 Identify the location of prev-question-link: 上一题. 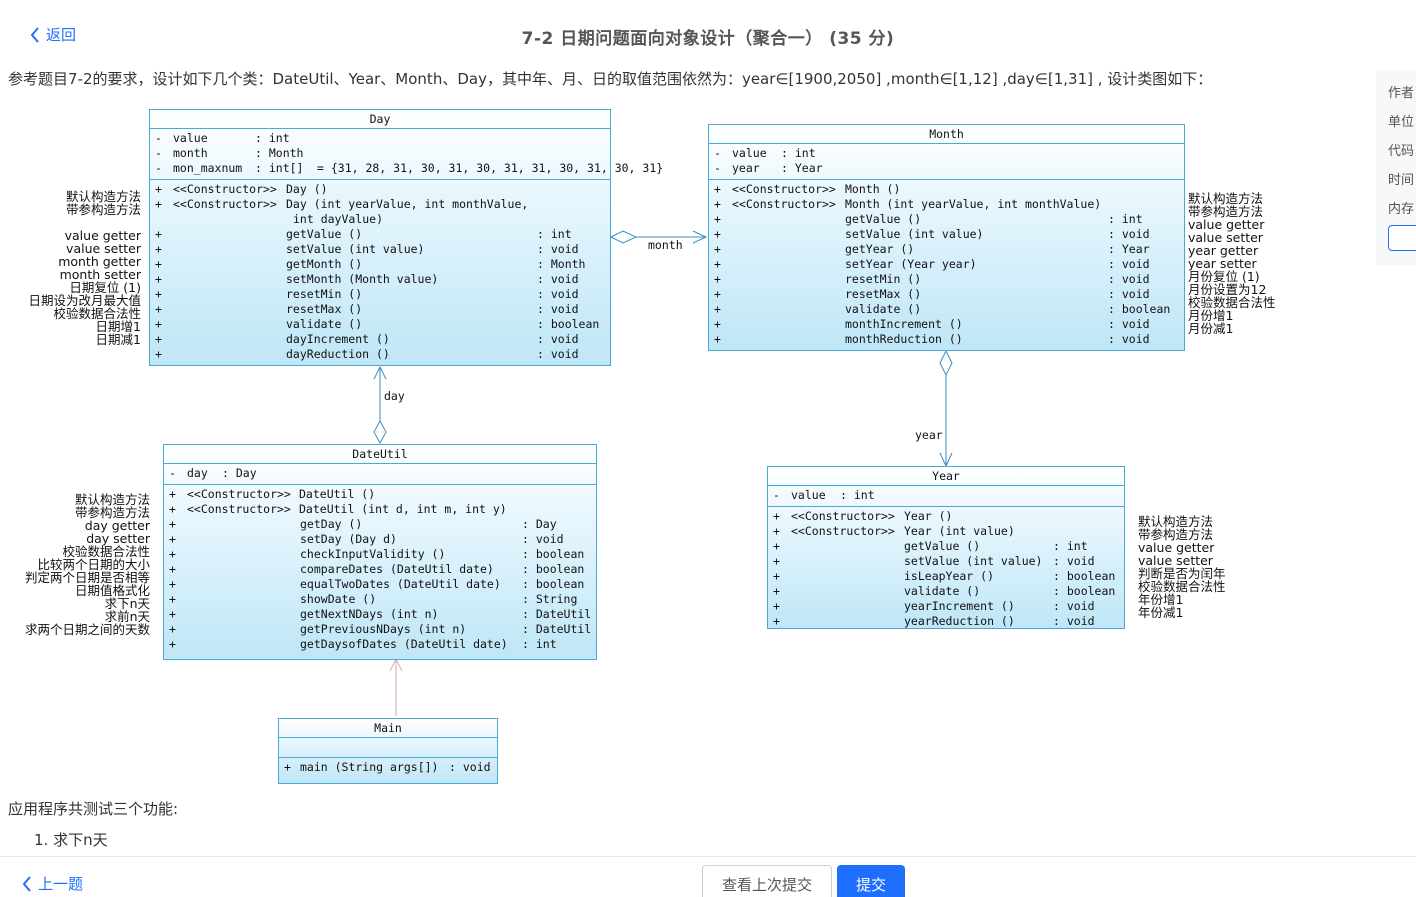
(52, 883).